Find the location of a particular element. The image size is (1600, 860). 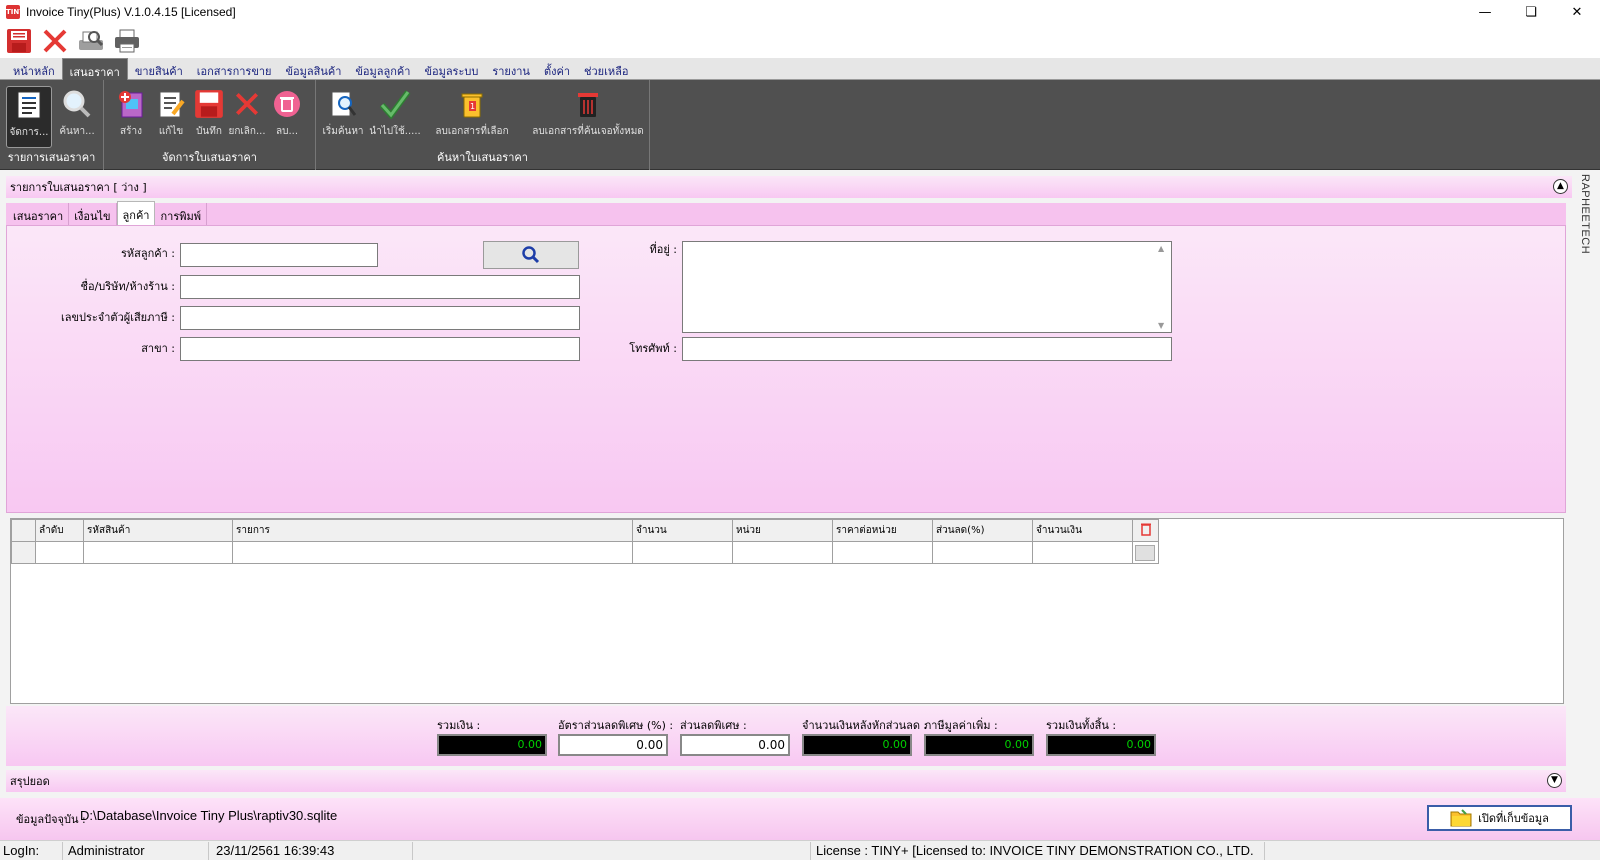

current-datetime: 23/11/2561 16:39:43 is located at coordinates (275, 850).